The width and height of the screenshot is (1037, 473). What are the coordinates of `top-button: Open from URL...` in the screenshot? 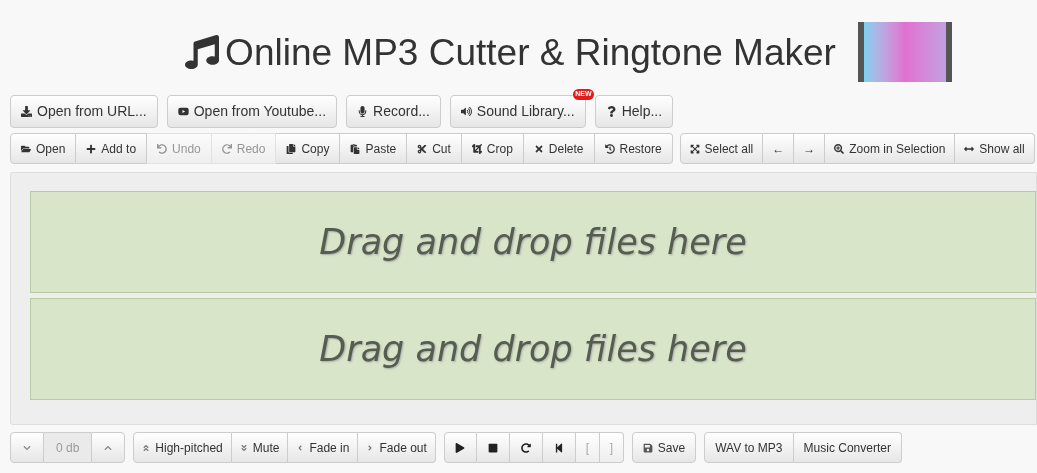 It's located at (84, 111).